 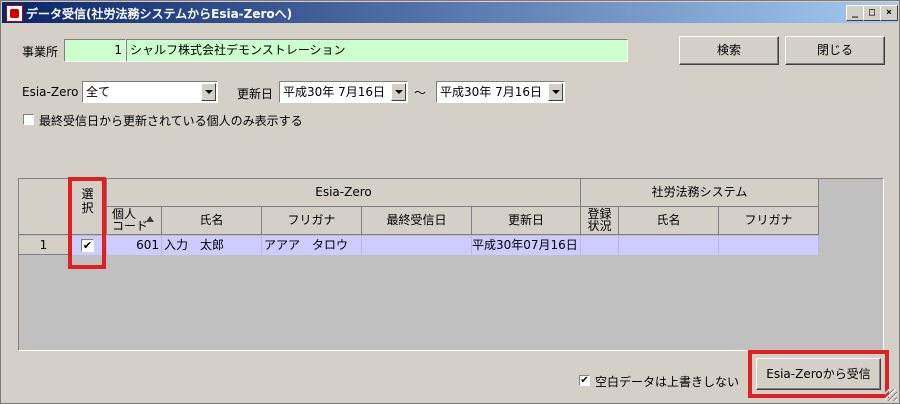 I want to click on tilde-label: ～, so click(x=420, y=93).